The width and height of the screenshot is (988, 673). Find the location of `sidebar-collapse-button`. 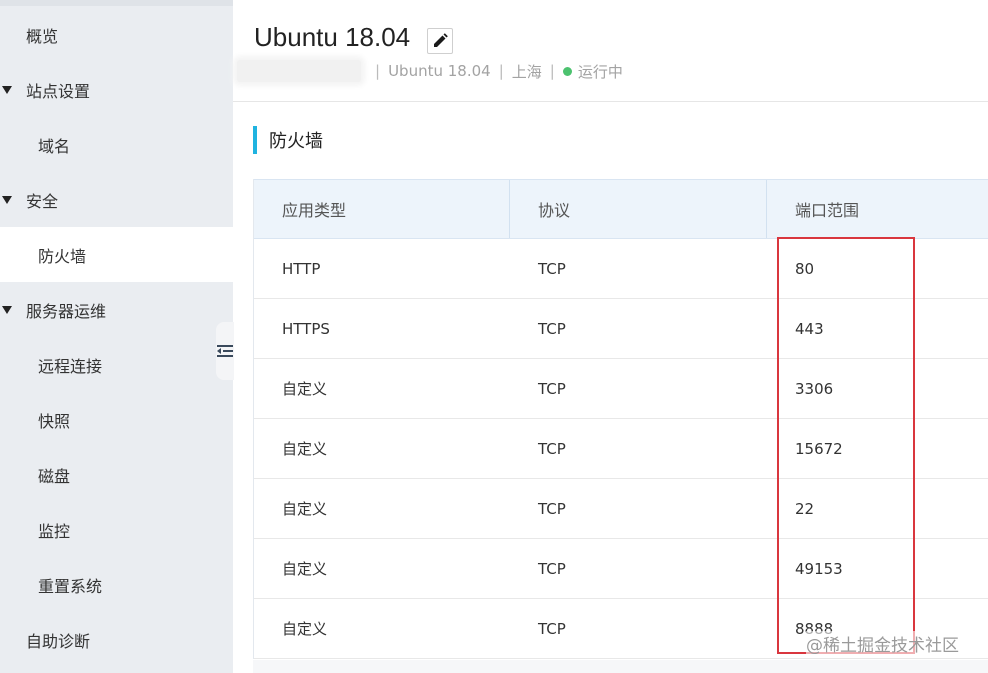

sidebar-collapse-button is located at coordinates (225, 351).